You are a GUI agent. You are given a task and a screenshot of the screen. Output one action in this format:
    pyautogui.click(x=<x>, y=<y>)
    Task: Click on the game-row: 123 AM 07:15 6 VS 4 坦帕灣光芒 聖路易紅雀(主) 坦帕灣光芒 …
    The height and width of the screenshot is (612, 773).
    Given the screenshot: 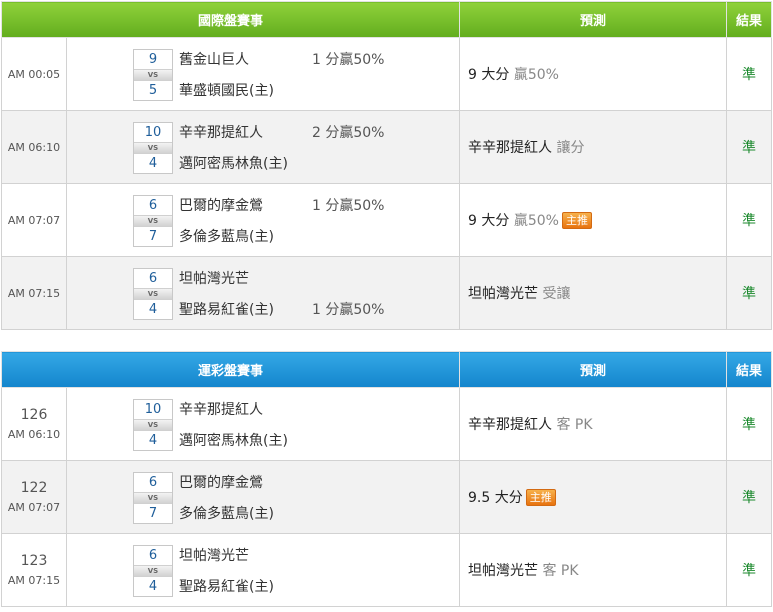 What is the action you would take?
    pyautogui.click(x=387, y=570)
    